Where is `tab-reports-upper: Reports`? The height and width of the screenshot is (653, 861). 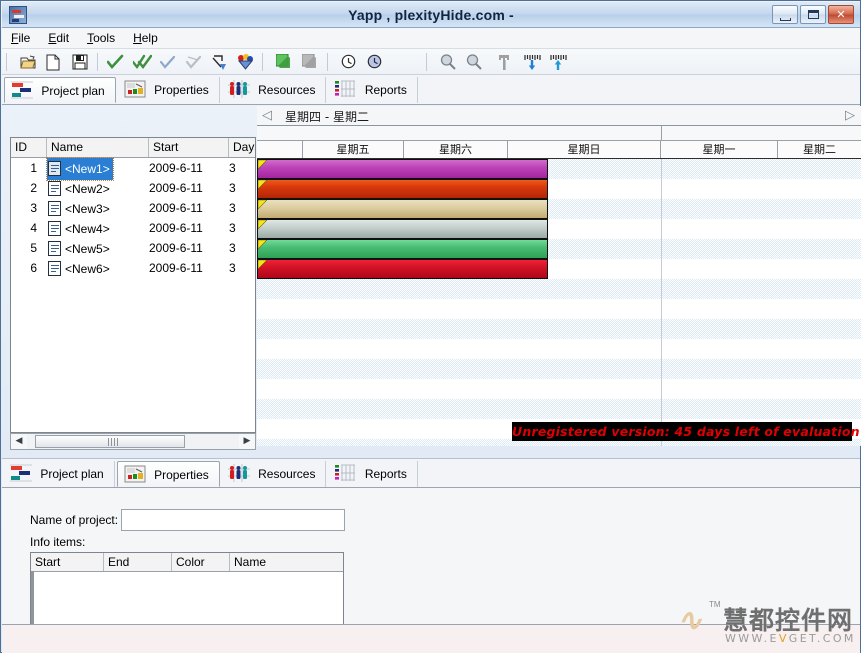 tab-reports-upper: Reports is located at coordinates (373, 90).